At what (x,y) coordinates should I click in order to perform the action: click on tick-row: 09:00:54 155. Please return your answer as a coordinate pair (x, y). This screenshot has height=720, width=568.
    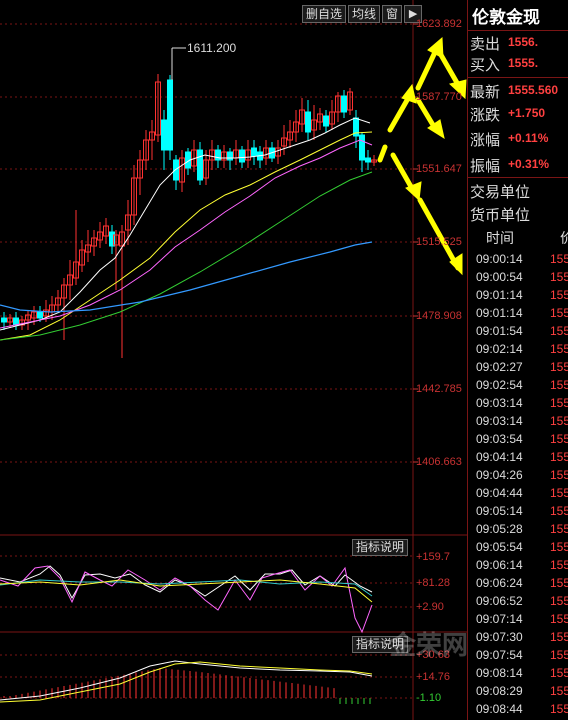
    Looking at the image, I should click on (518, 277).